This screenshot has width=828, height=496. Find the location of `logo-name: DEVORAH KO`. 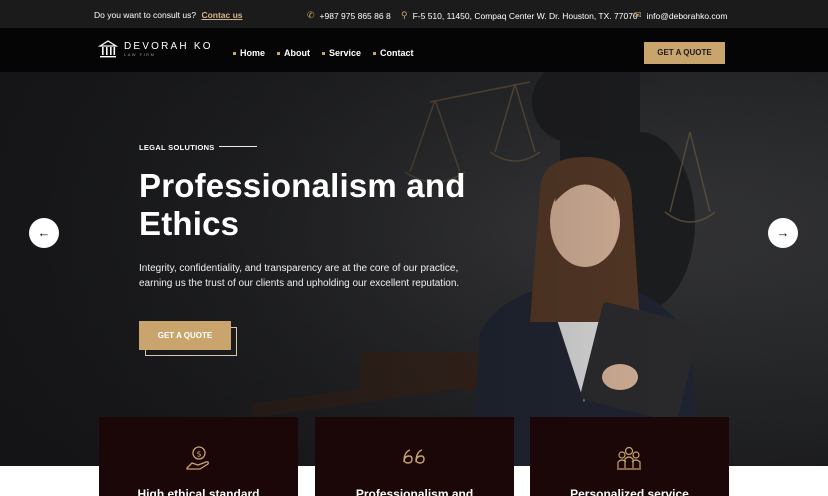

logo-name: DEVORAH KO is located at coordinates (168, 46).